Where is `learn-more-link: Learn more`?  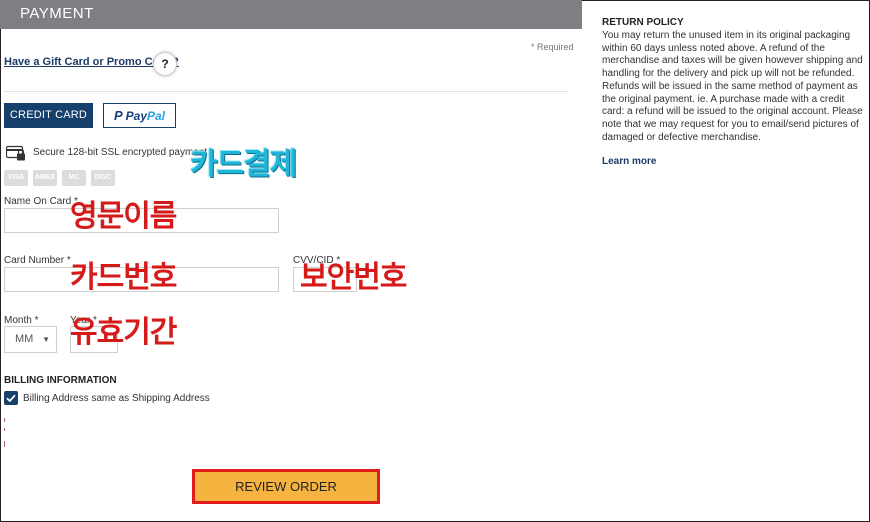
learn-more-link: Learn more is located at coordinates (629, 161).